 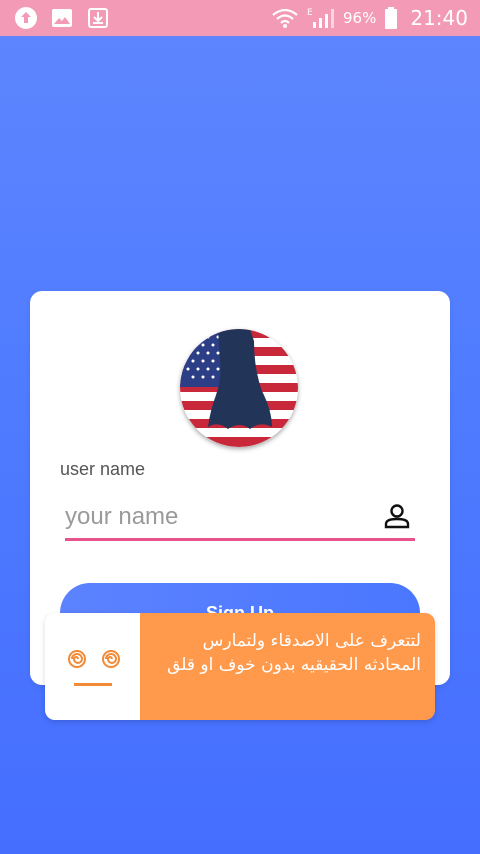 I want to click on dizzy-face-icon, so click(x=94, y=669).